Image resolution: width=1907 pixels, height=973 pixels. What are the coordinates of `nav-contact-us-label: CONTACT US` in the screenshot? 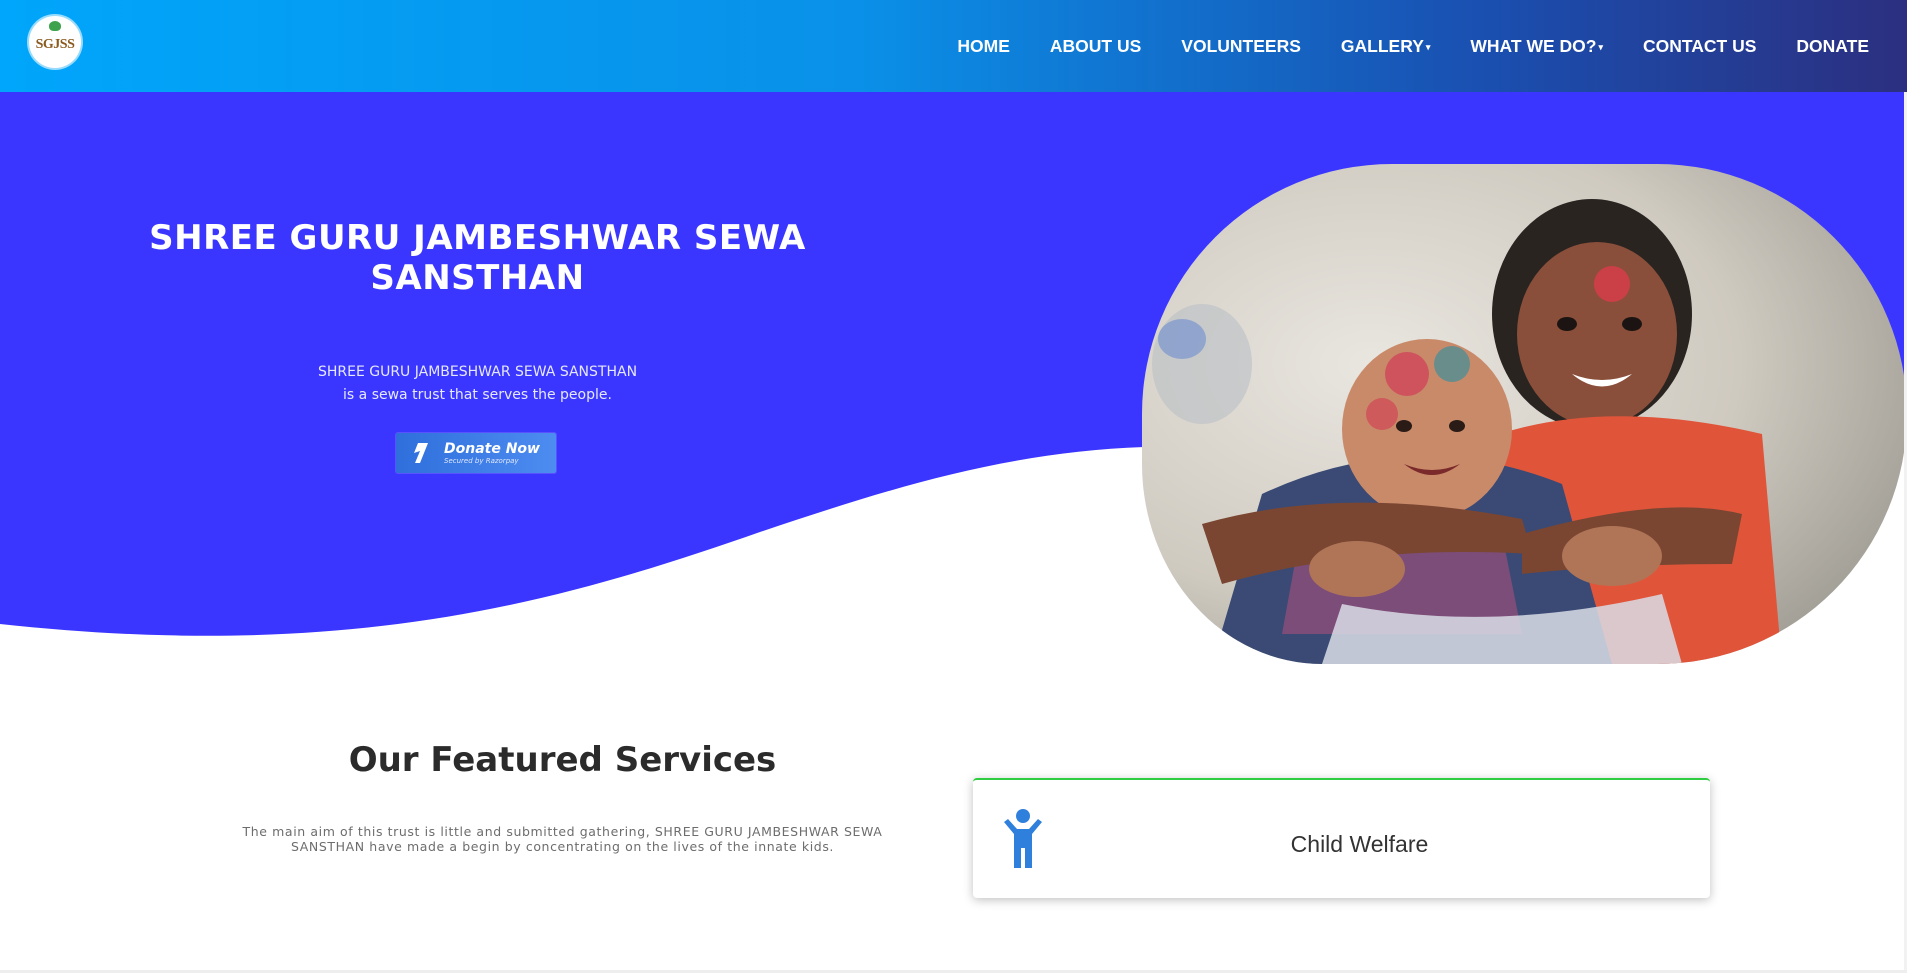 It's located at (1699, 45).